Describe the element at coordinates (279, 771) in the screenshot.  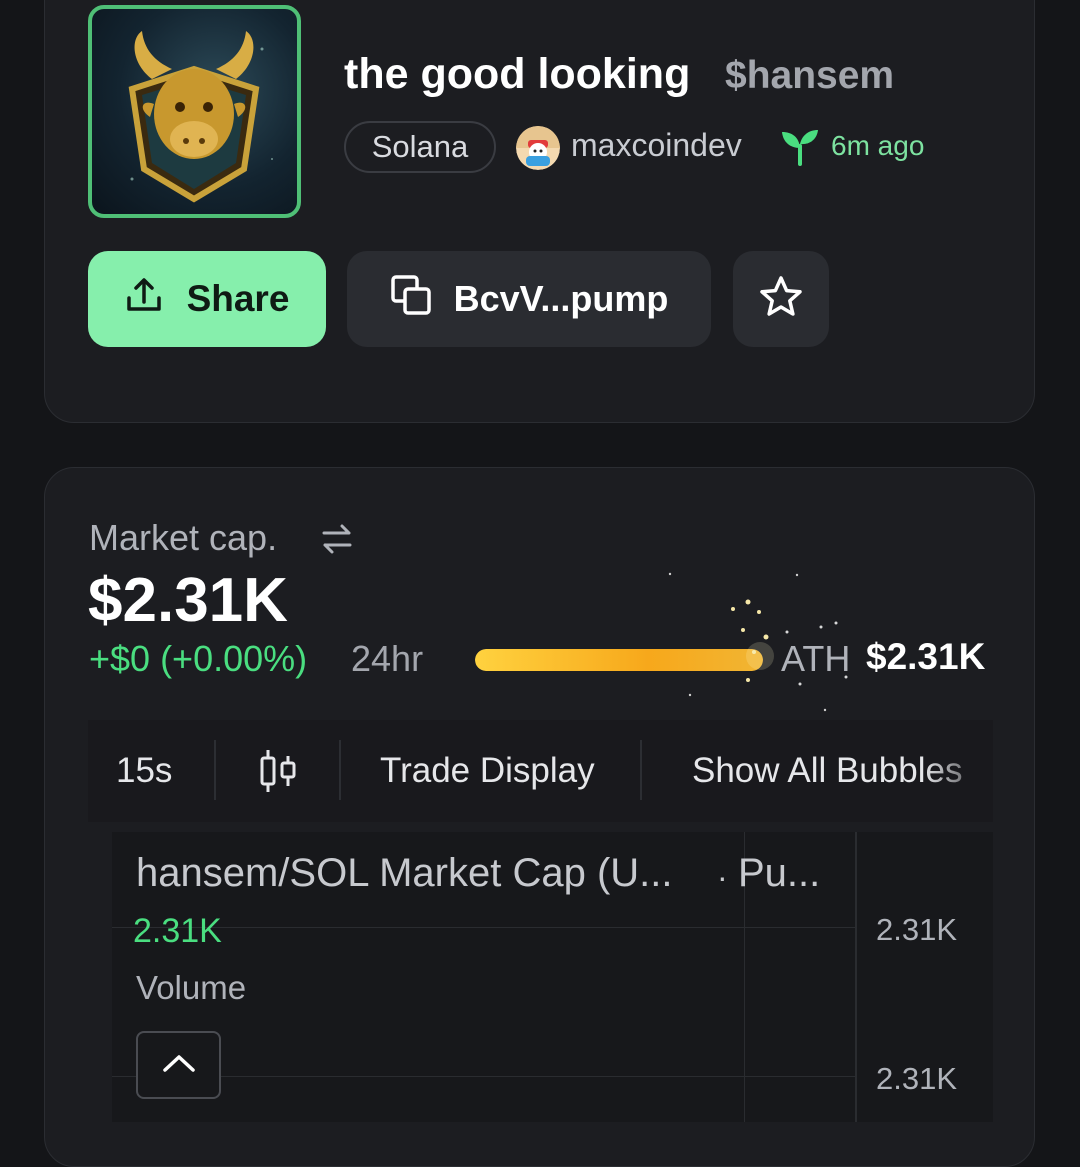
I see `candlestick-icon` at that location.